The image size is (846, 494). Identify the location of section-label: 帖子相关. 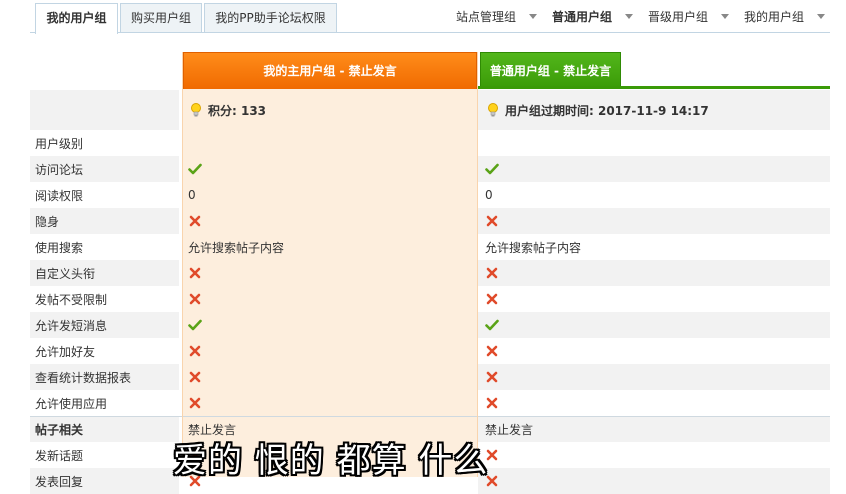
(59, 429).